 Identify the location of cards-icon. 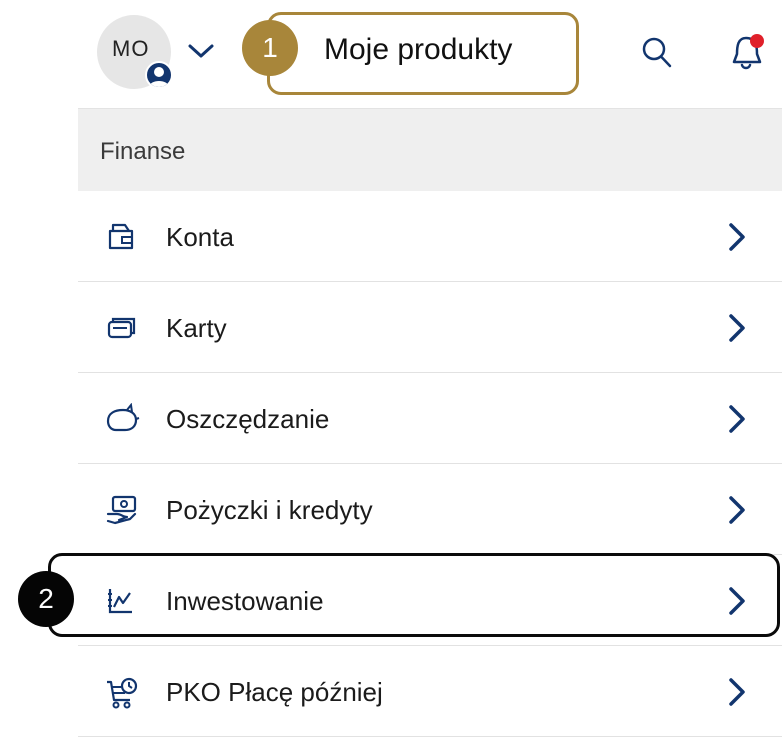
(121, 330).